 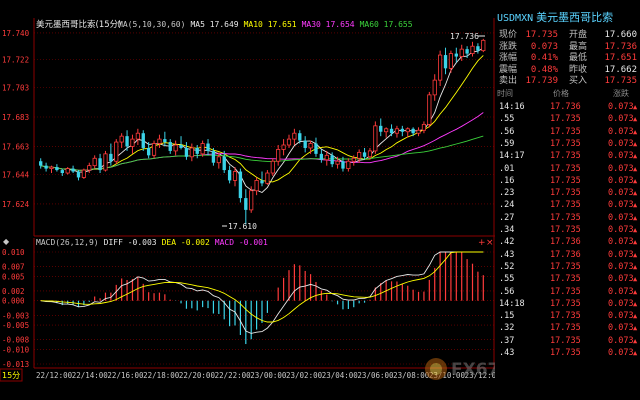 I want to click on quote-row: 涨跌 0.073 最高 17.736, so click(x=567, y=47).